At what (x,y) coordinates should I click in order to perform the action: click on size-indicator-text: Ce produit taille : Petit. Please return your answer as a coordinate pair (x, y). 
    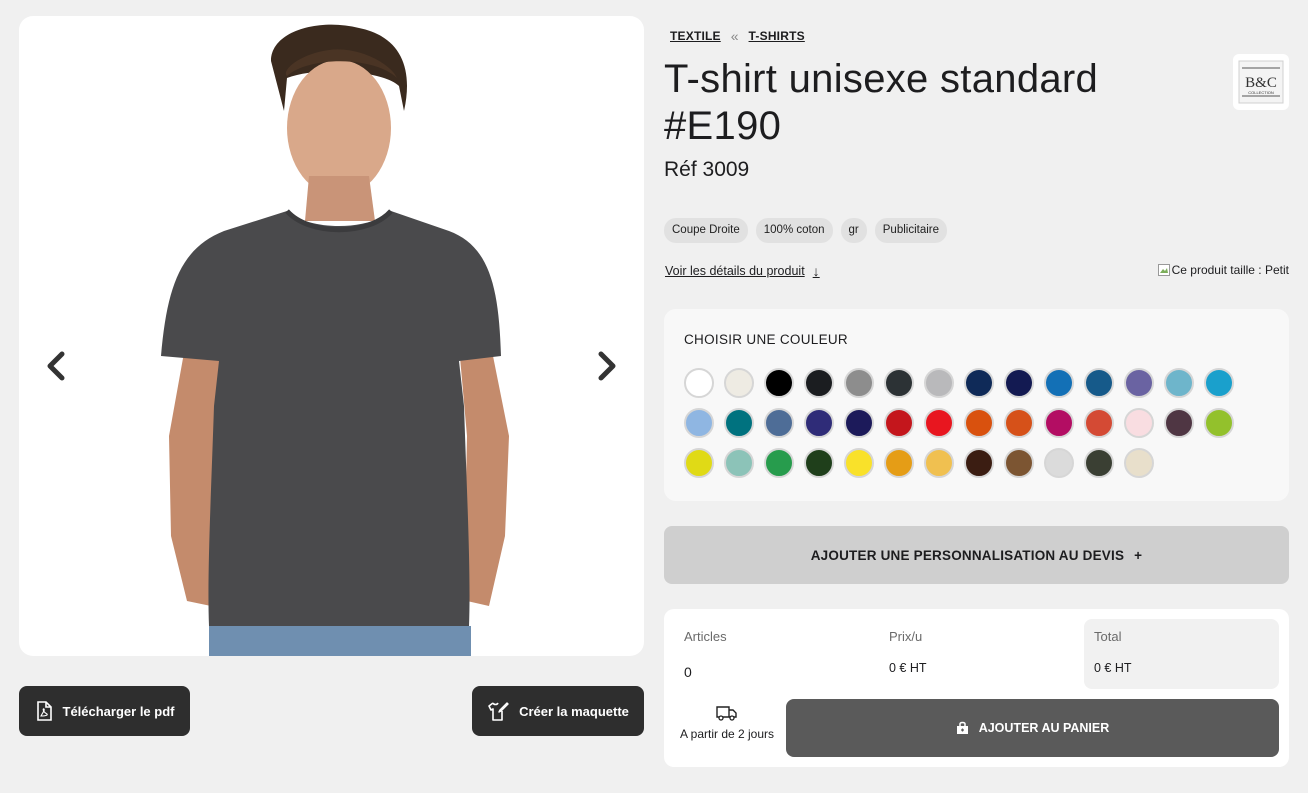
    Looking at the image, I should click on (1230, 270).